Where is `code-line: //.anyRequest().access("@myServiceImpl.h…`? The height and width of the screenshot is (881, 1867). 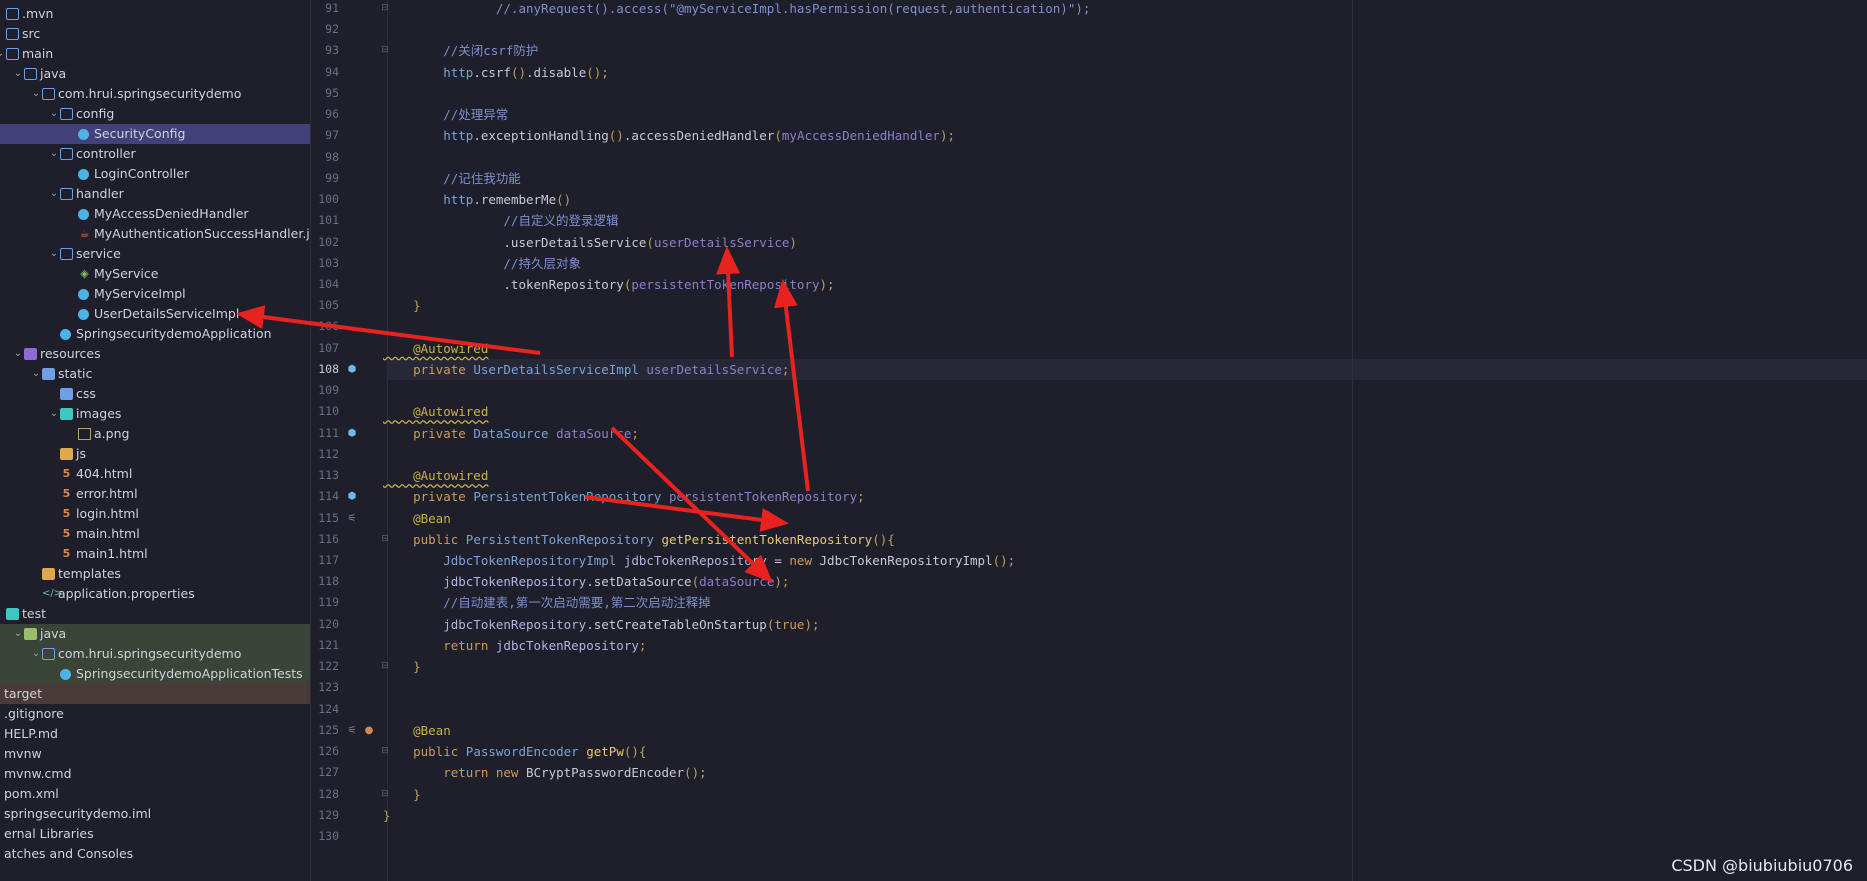 code-line: //.anyRequest().access("@myServiceImpl.h… is located at coordinates (737, 9).